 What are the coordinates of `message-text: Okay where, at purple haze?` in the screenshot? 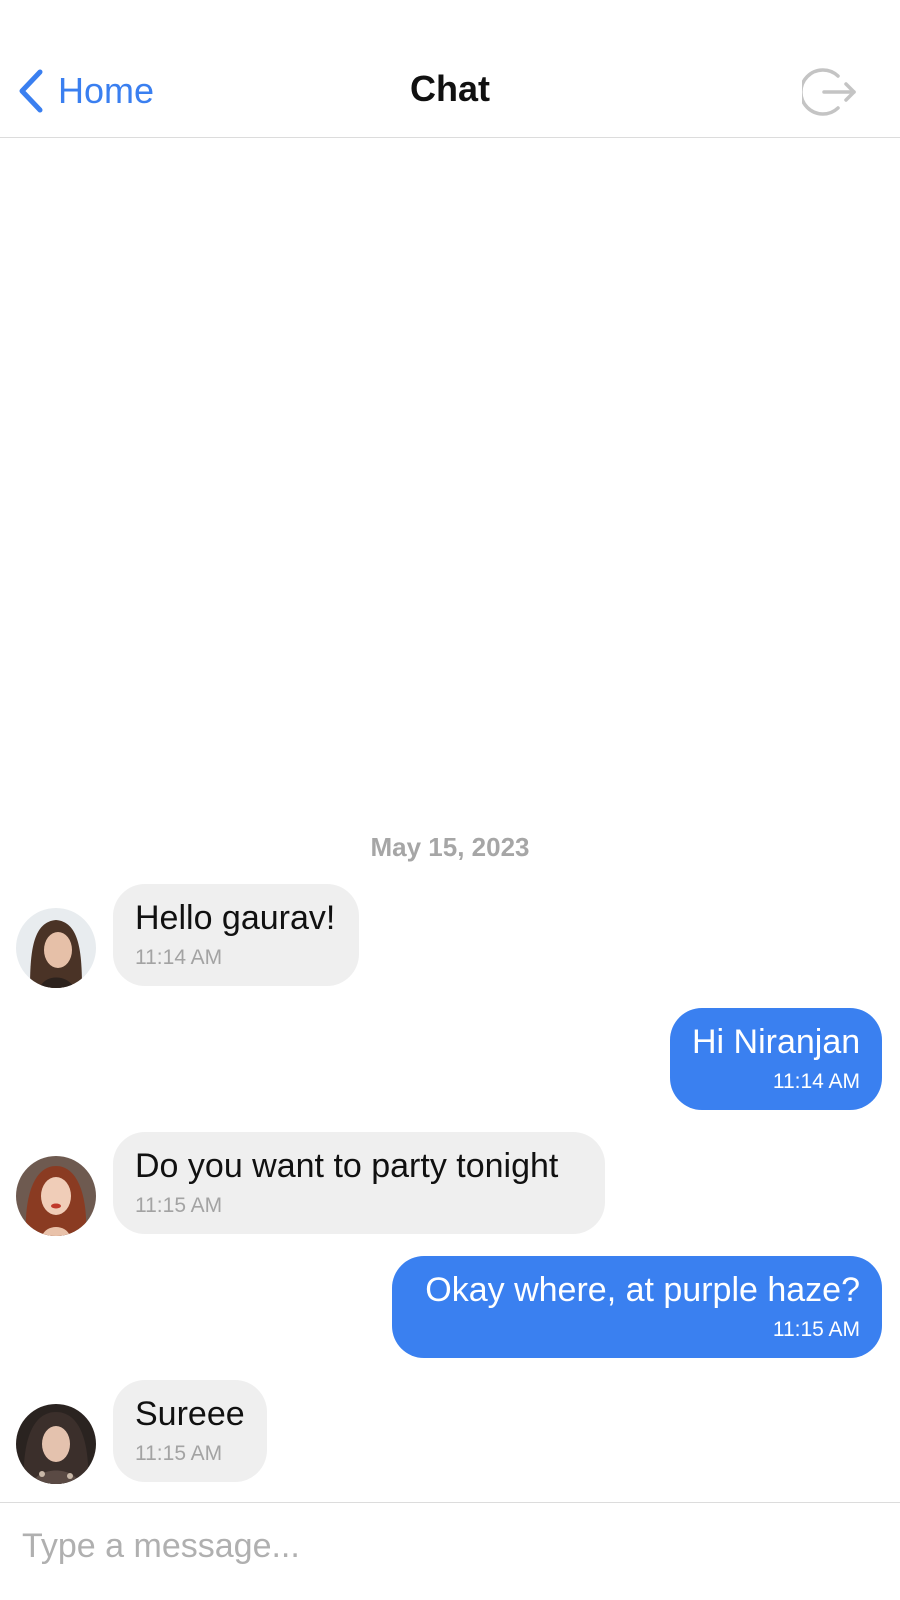 It's located at (642, 1290).